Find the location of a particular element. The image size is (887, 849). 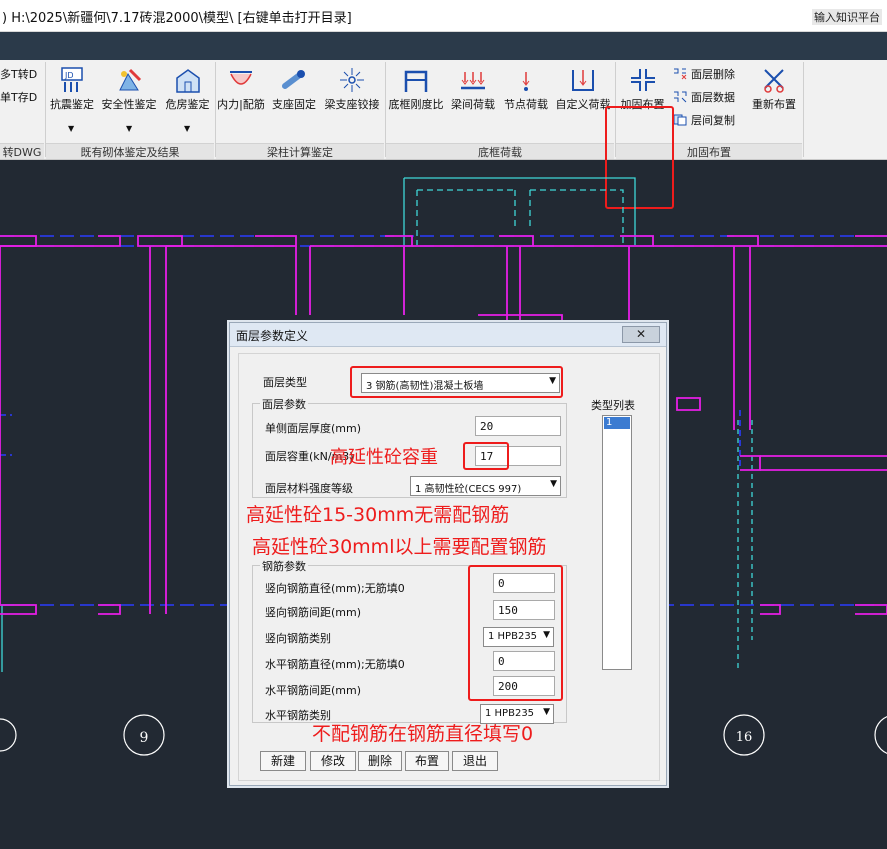

safety-appraisal-button: 安全性鉴定 is located at coordinates (129, 89).